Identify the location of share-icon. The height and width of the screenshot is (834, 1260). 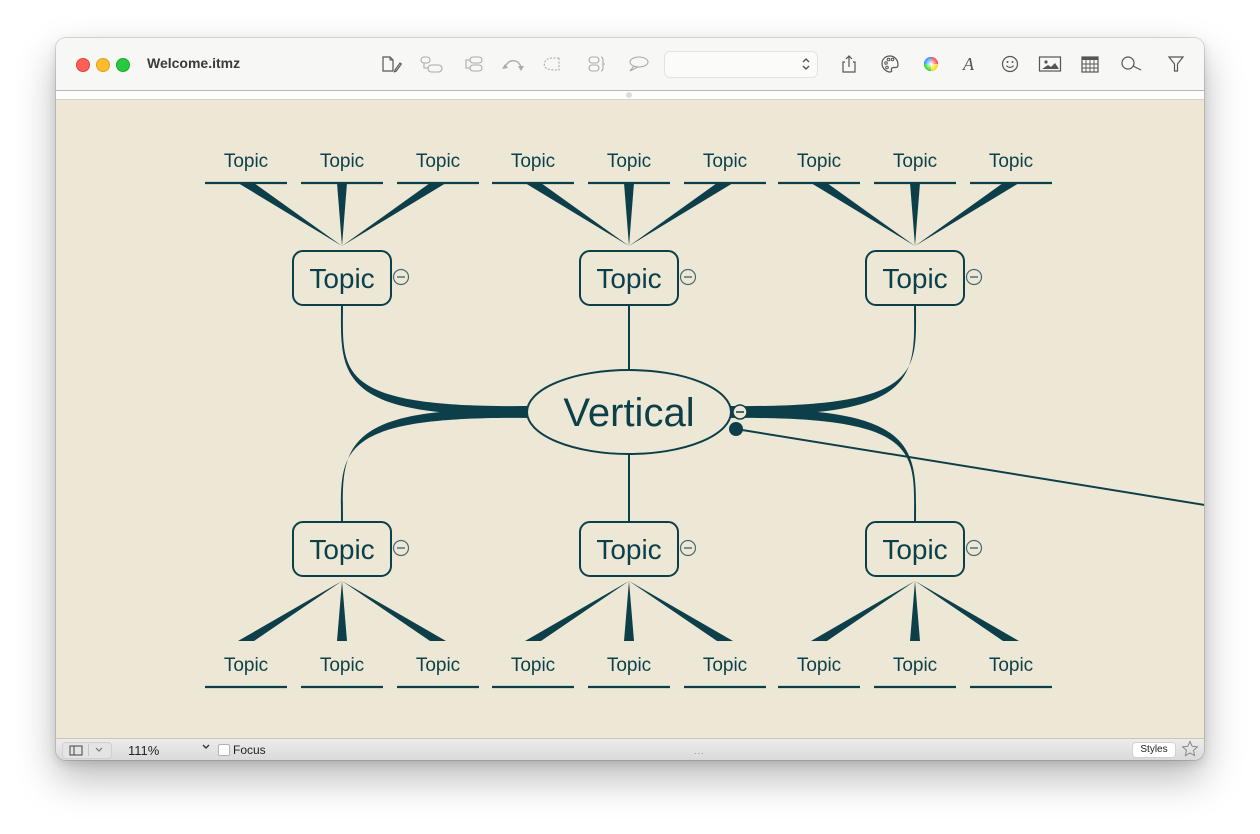
(849, 64).